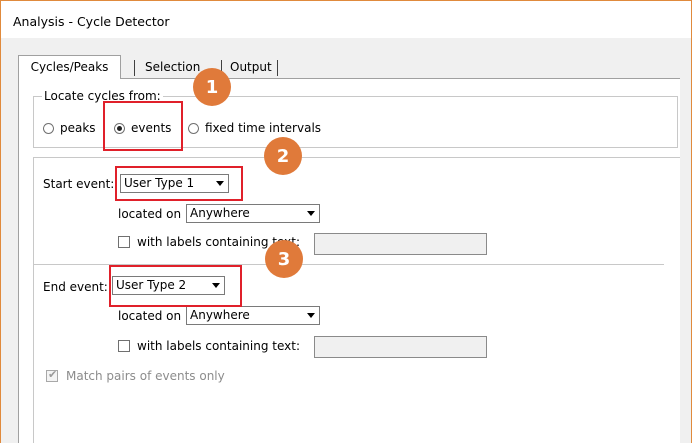 The image size is (693, 443). Describe the element at coordinates (219, 346) in the screenshot. I see `end-labels-checkbox-label: with labels containing text:` at that location.